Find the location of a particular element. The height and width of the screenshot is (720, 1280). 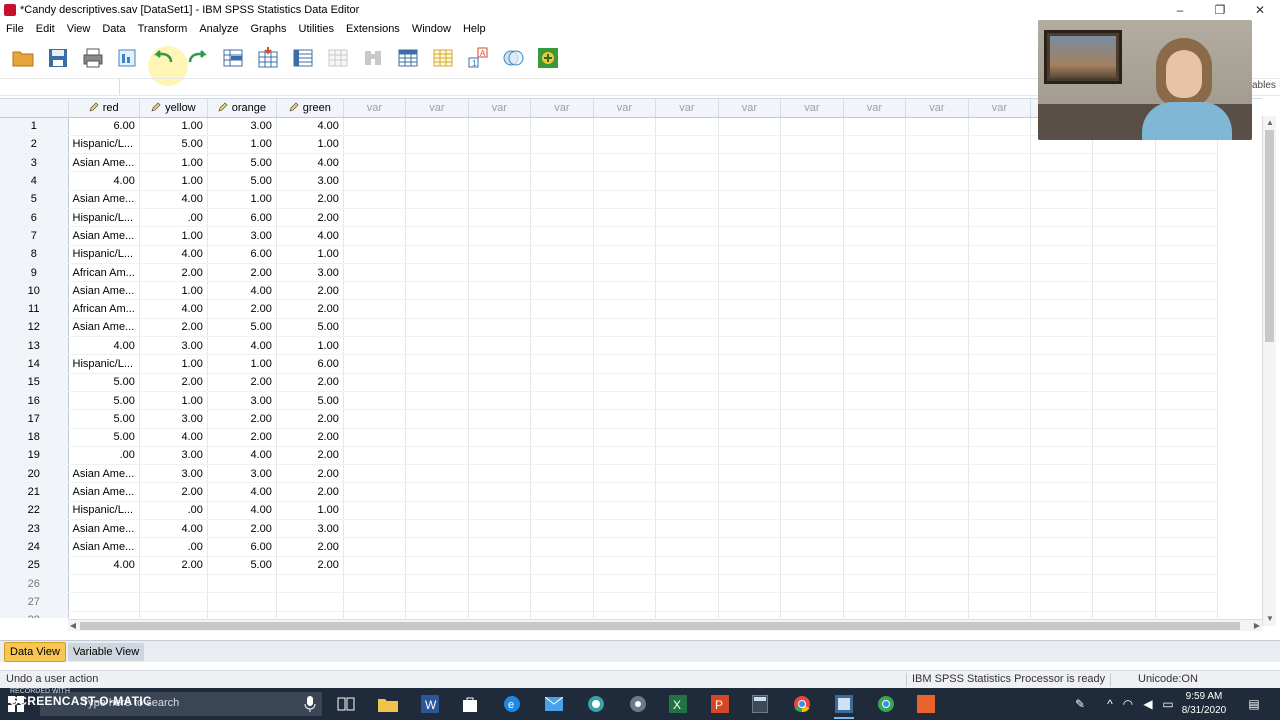

show-all-variables-button is located at coordinates (547, 58).